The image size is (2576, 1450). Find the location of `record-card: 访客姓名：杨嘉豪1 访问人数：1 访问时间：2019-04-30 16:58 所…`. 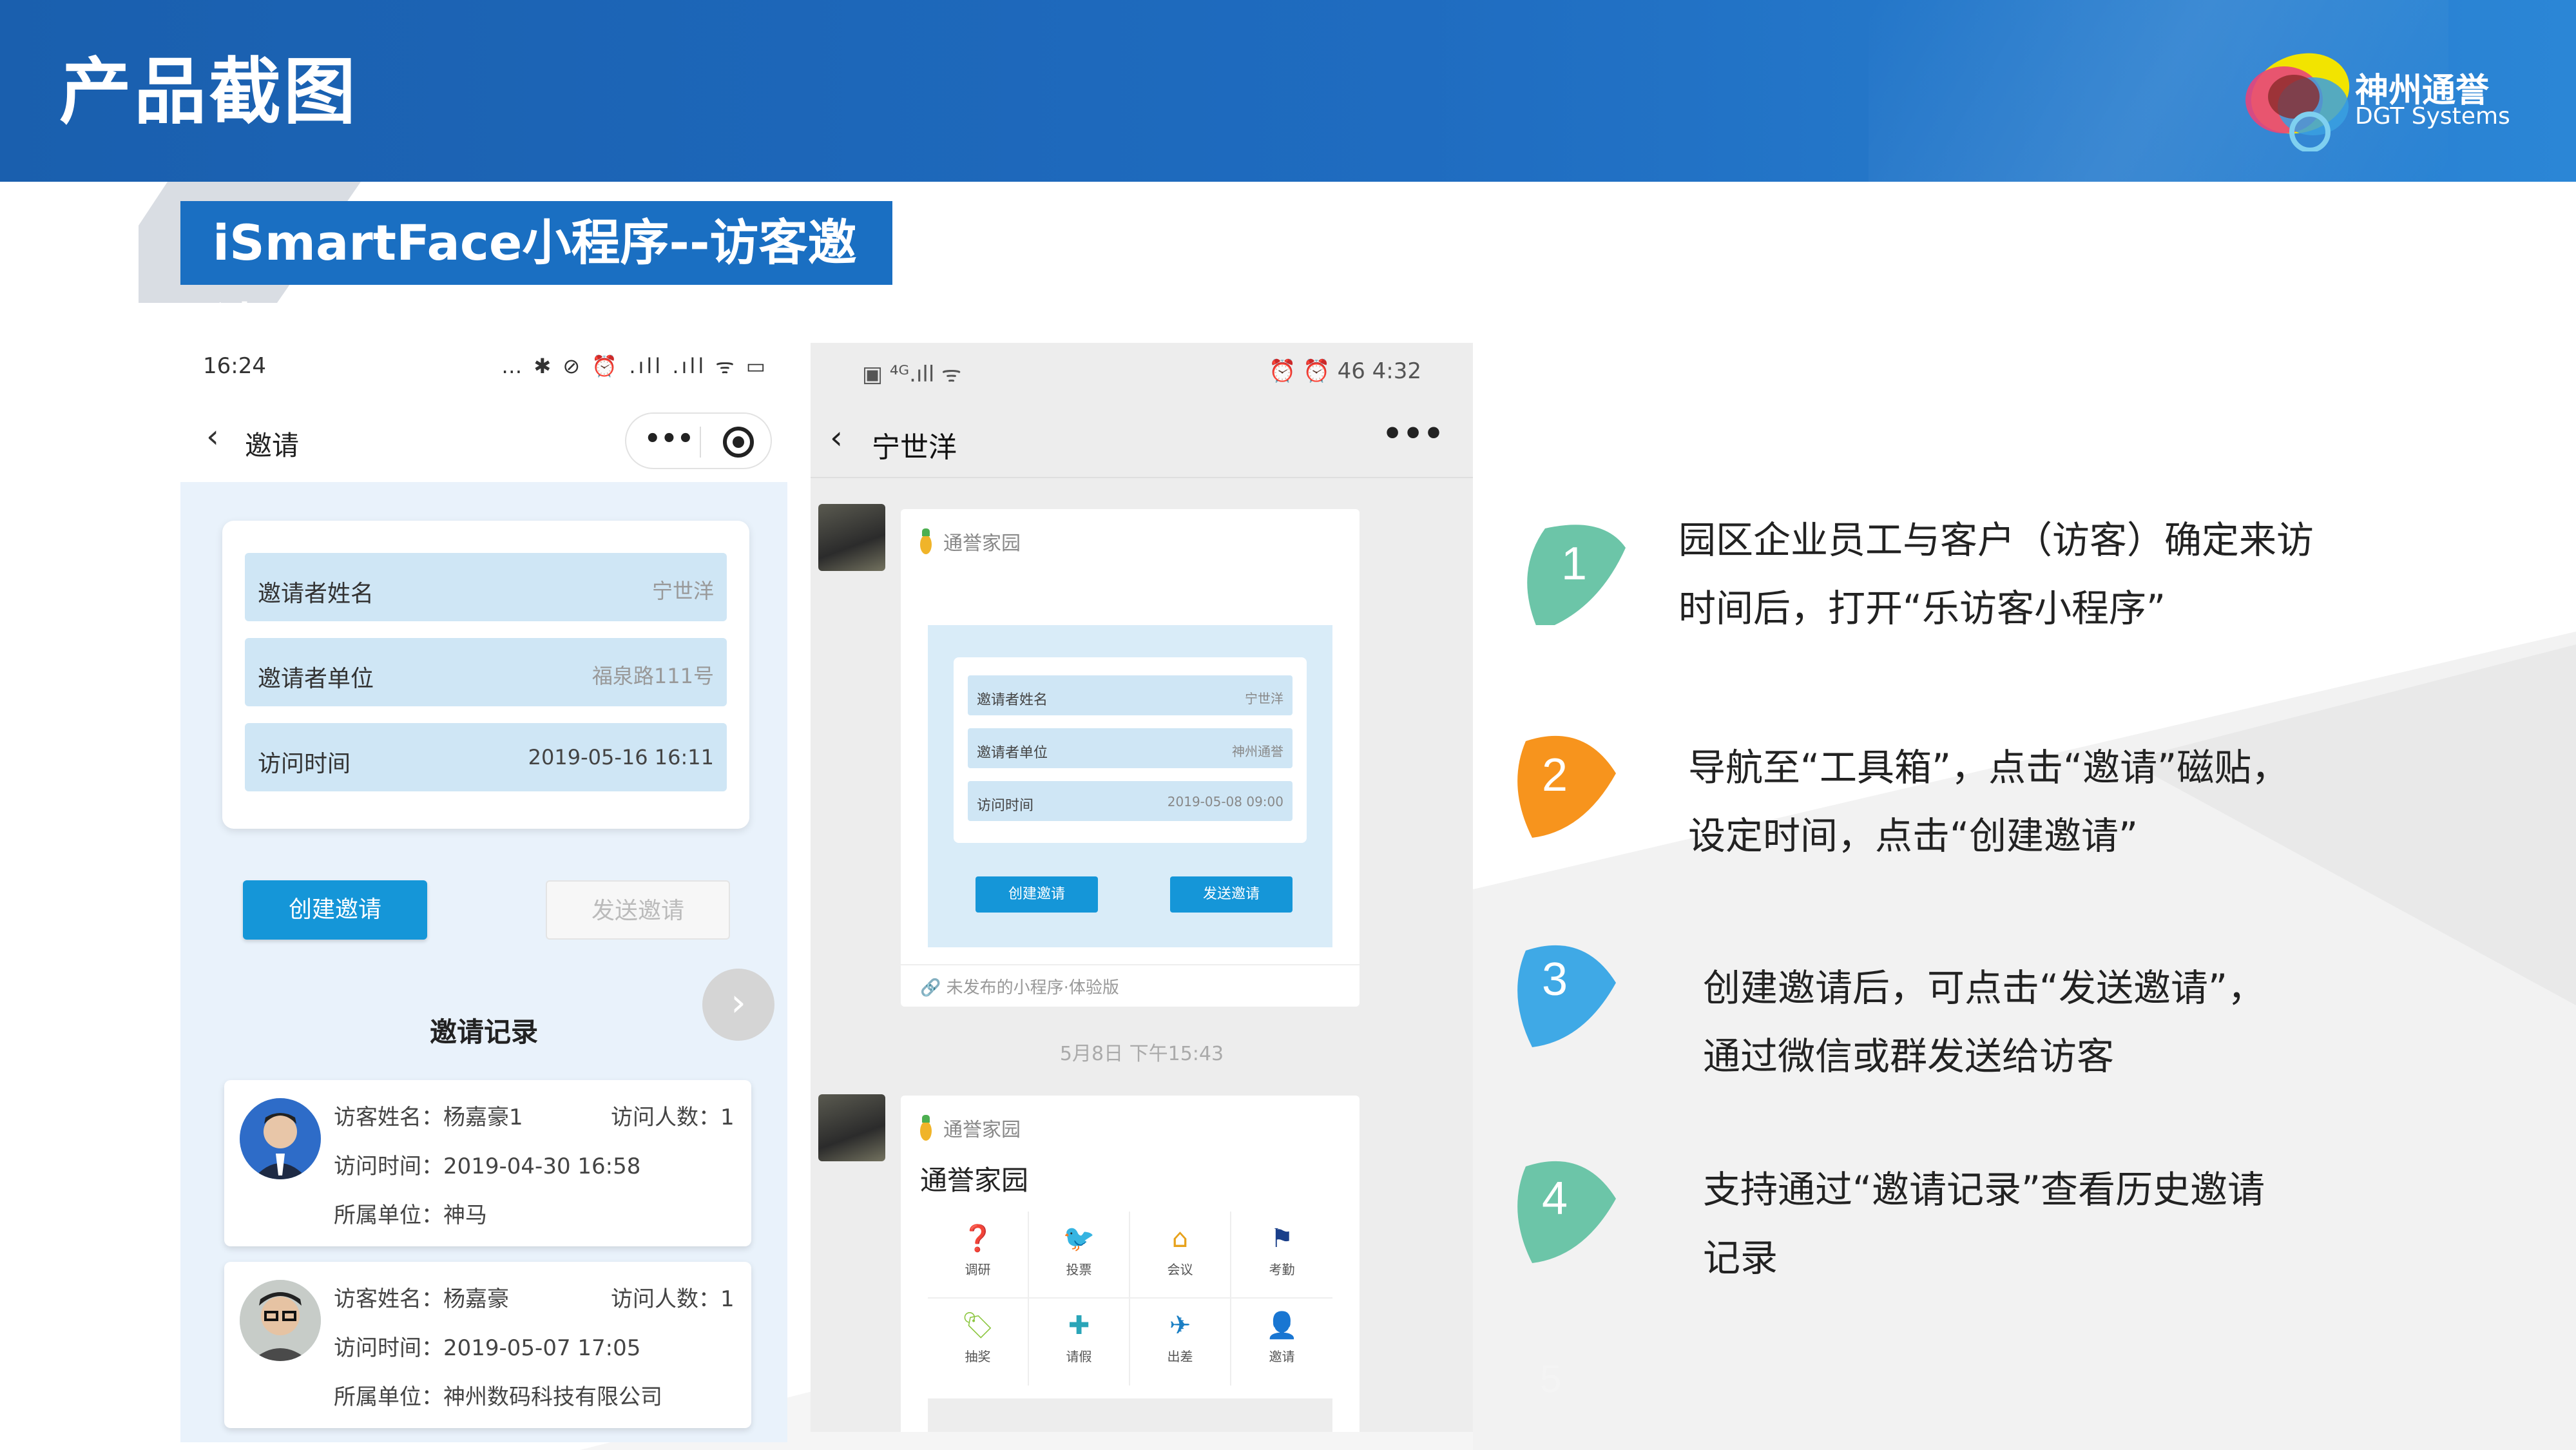

record-card: 访客姓名：杨嘉豪1 访问人数：1 访问时间：2019-04-30 16:58 所… is located at coordinates (488, 1163).